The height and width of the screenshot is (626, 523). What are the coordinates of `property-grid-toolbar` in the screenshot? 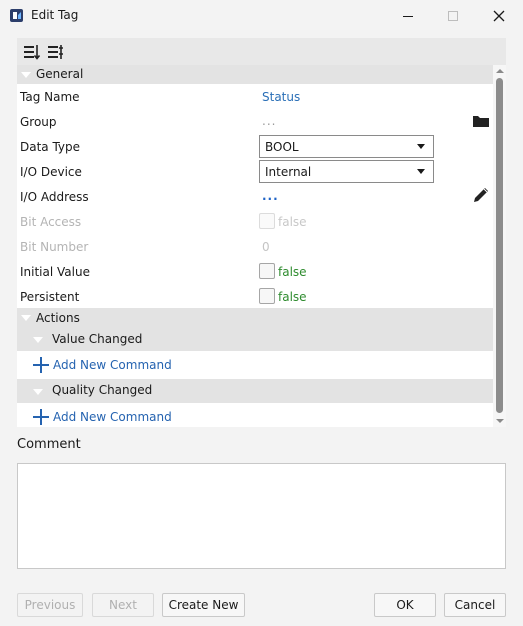 It's located at (261, 51).